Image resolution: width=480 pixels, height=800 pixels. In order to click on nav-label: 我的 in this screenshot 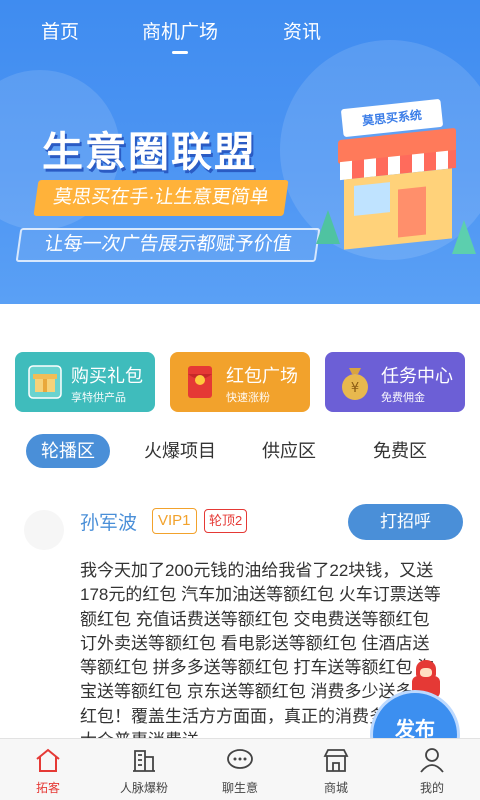, I will do `click(431, 788)`.